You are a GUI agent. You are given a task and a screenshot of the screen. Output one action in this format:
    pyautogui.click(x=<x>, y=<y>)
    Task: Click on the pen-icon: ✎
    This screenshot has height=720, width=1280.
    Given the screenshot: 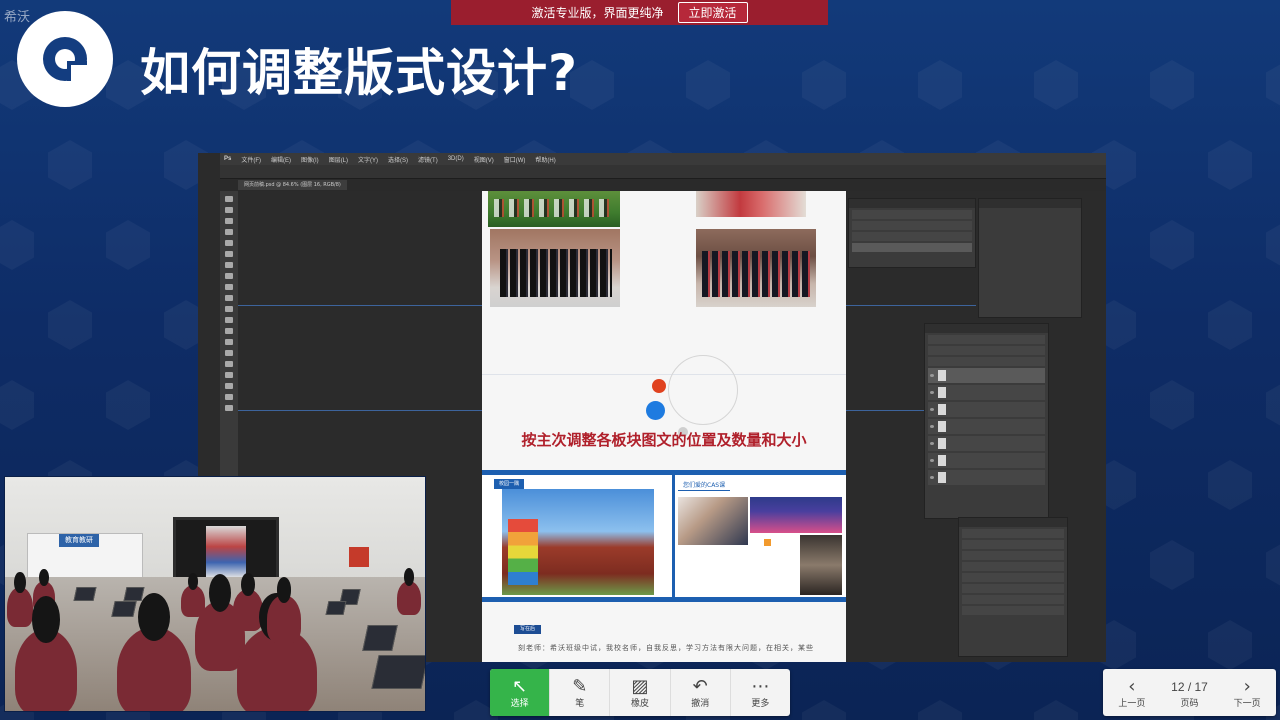 What is the action you would take?
    pyautogui.click(x=580, y=686)
    